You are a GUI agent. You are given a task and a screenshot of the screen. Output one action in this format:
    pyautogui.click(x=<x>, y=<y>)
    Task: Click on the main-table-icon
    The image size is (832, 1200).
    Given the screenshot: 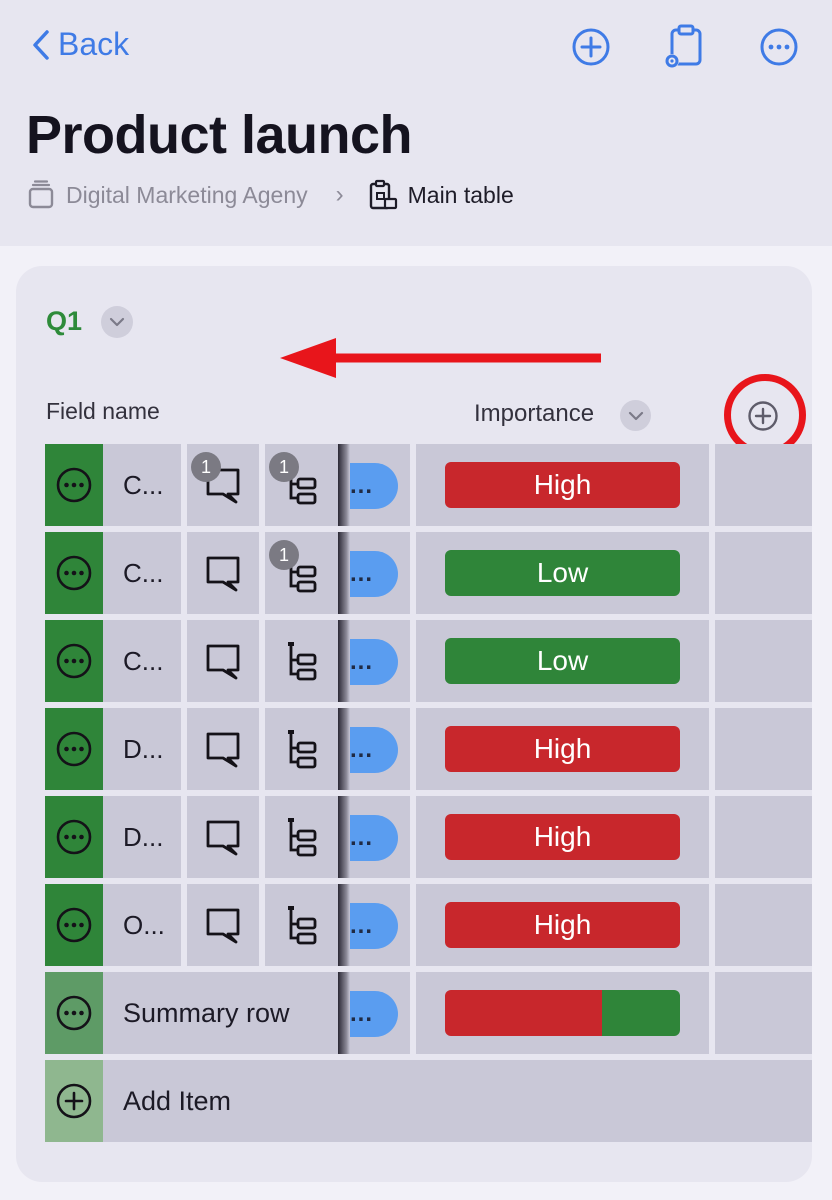 What is the action you would take?
    pyautogui.click(x=383, y=194)
    